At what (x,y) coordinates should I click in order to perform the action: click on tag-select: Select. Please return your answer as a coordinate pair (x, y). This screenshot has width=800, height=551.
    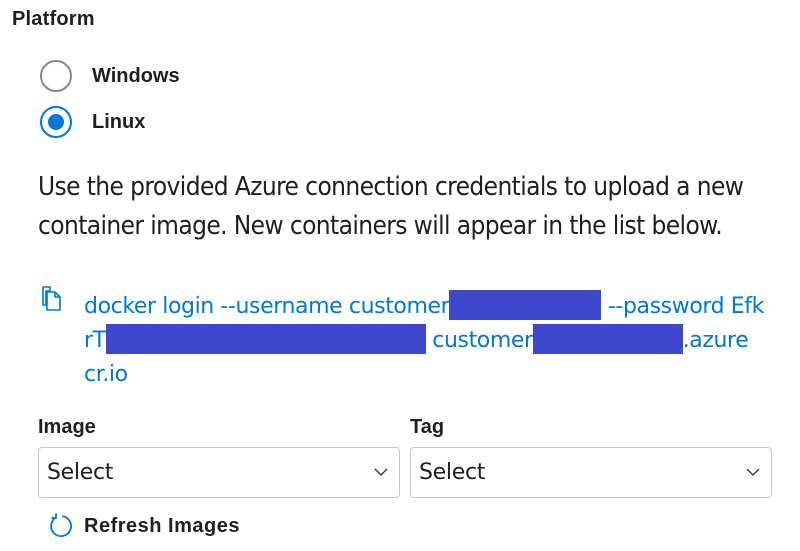
    Looking at the image, I should click on (591, 472).